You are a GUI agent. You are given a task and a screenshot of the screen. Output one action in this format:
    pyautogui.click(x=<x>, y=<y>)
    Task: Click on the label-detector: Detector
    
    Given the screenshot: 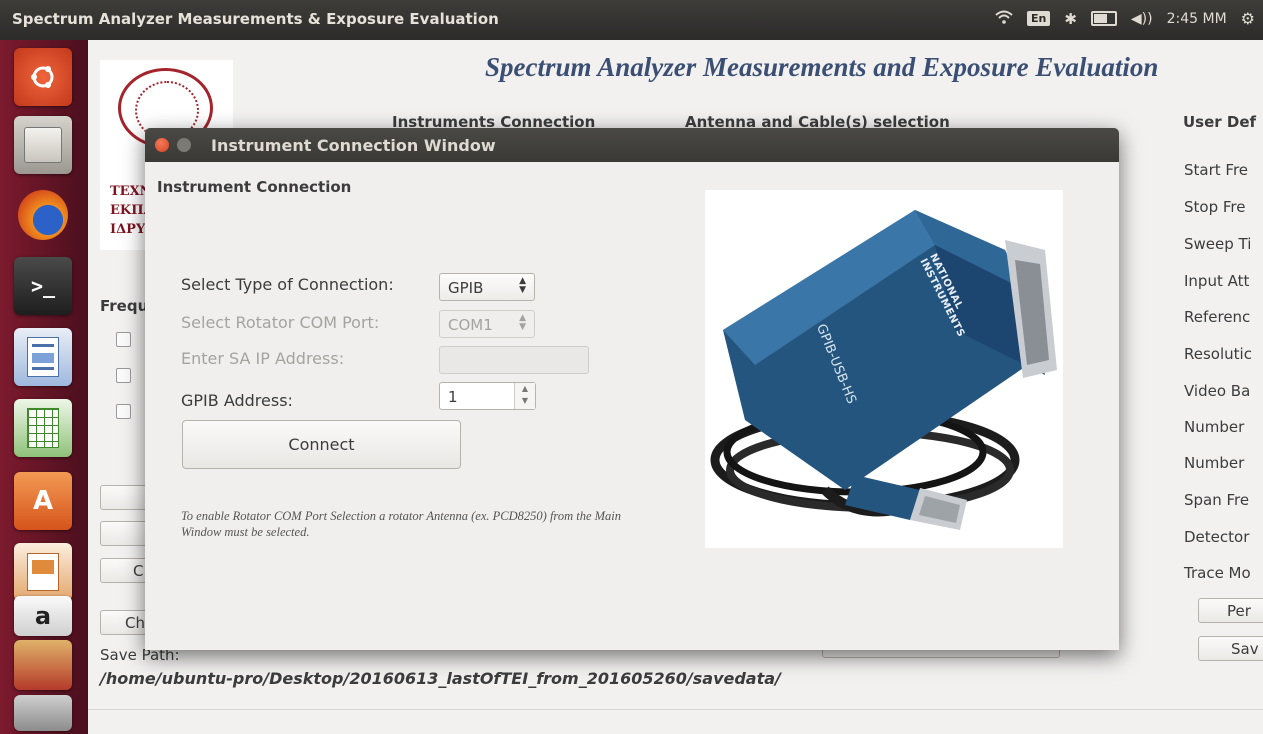 What is the action you would take?
    pyautogui.click(x=1217, y=537)
    